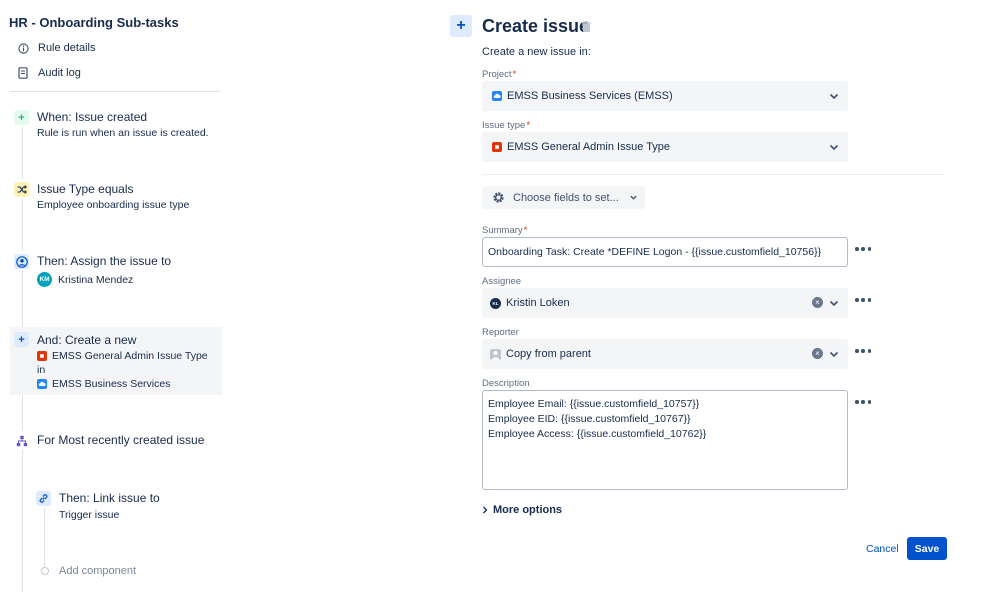 This screenshot has height=592, width=999. What do you see at coordinates (863, 300) in the screenshot?
I see `assignee-more-icon` at bounding box center [863, 300].